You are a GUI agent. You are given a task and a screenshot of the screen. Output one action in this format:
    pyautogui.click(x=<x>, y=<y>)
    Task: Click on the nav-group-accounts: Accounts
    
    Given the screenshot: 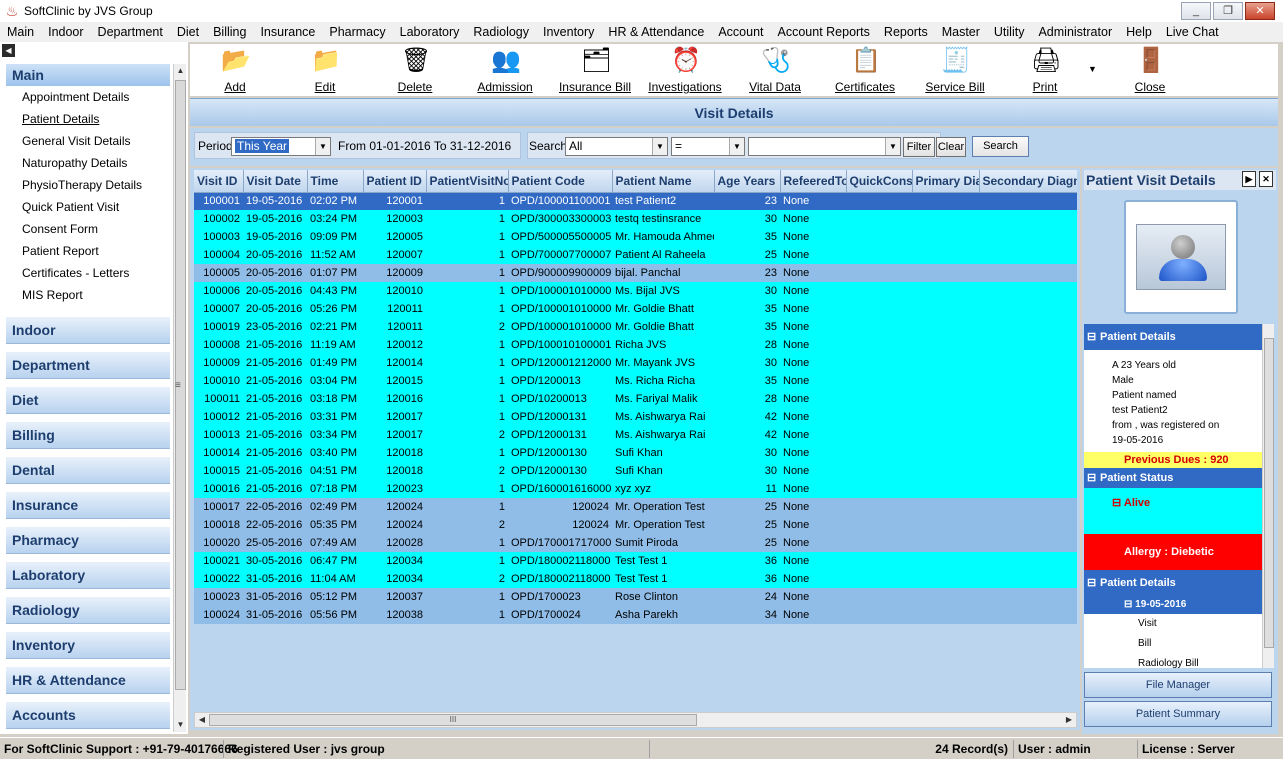 What is the action you would take?
    pyautogui.click(x=88, y=715)
    